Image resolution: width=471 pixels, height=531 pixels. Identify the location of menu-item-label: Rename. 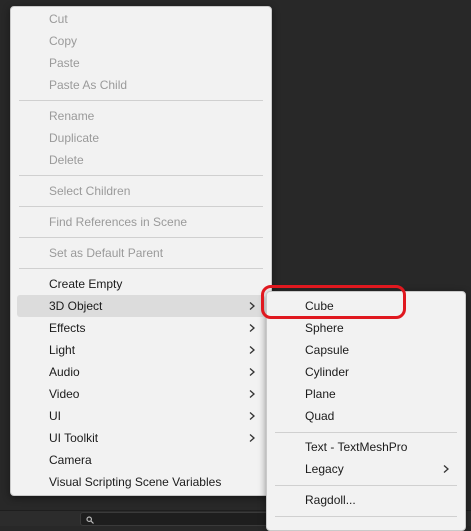
(72, 116).